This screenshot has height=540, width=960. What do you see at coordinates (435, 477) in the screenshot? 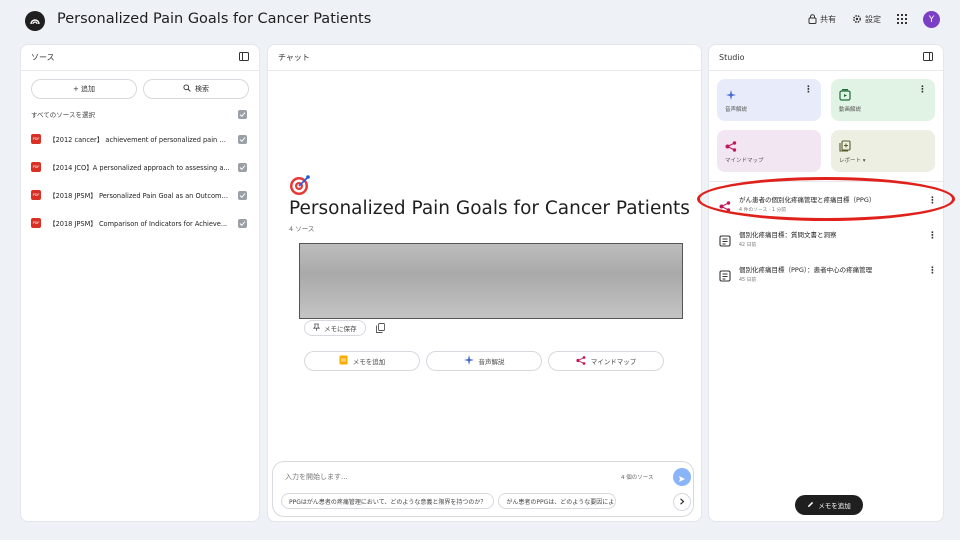
I see `chat-input` at bounding box center [435, 477].